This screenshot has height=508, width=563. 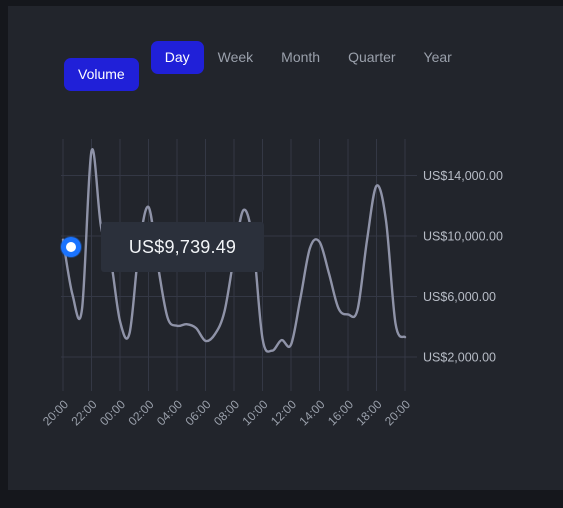 What do you see at coordinates (371, 57) in the screenshot?
I see `range-tab-quarter: Quarter` at bounding box center [371, 57].